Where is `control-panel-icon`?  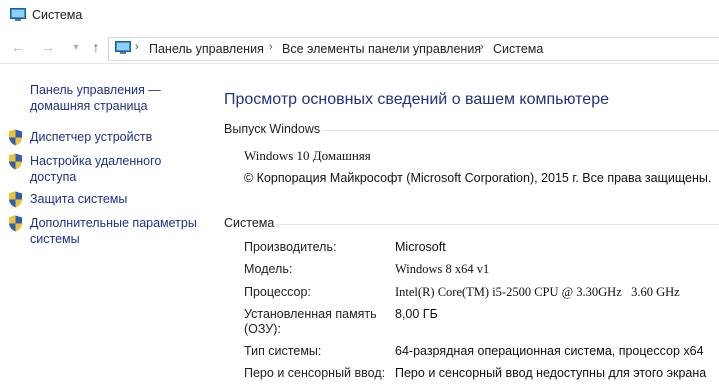 control-panel-icon is located at coordinates (123, 47).